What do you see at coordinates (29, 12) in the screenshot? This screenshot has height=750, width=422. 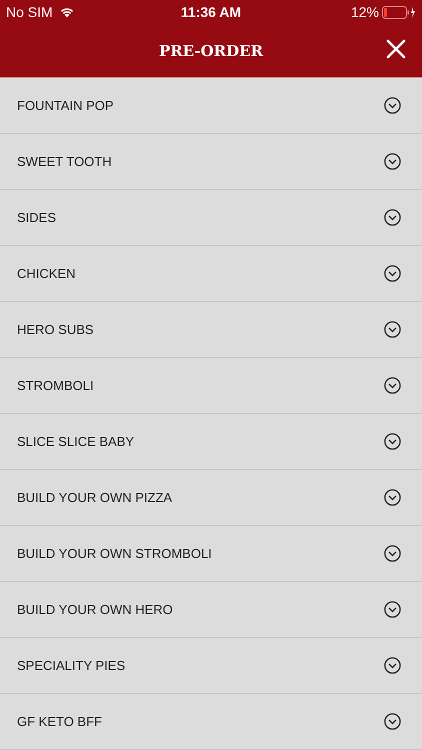 I see `carrier-text: No SIM` at bounding box center [29, 12].